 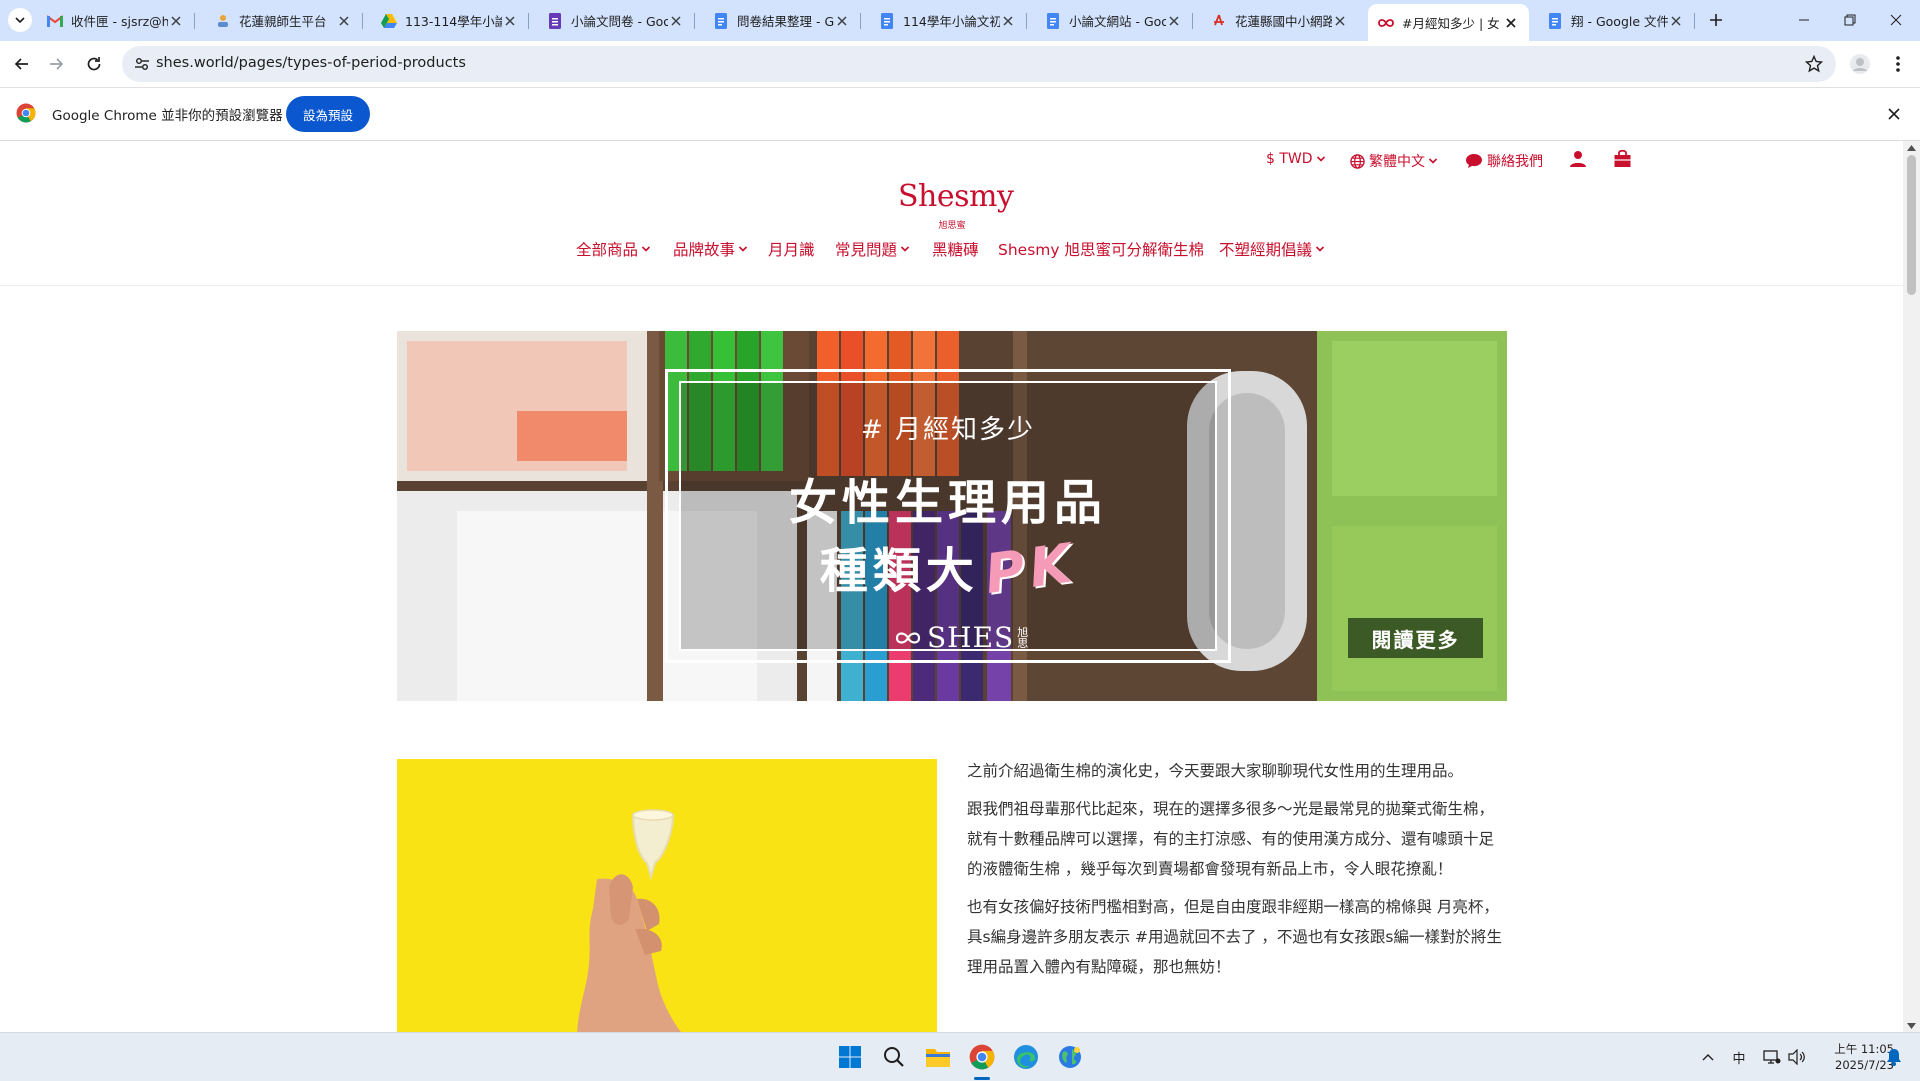 What do you see at coordinates (899, 571) in the screenshot?
I see `banner-title-line2-text: 種類大` at bounding box center [899, 571].